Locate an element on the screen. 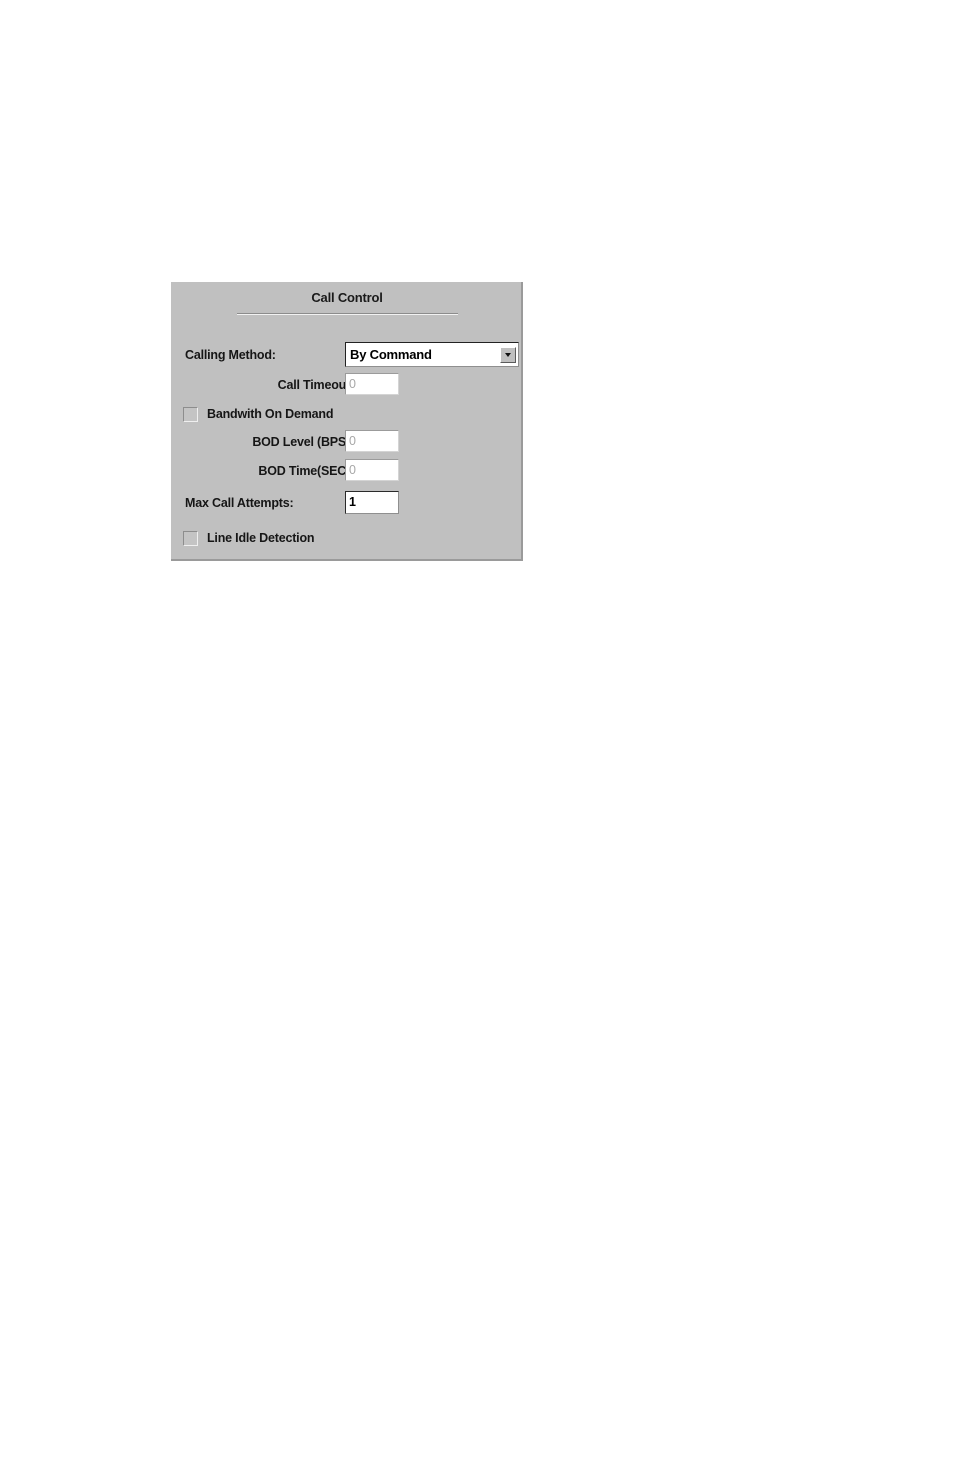 The height and width of the screenshot is (1475, 954). bandwith-on-demand-checkbox is located at coordinates (190, 414).